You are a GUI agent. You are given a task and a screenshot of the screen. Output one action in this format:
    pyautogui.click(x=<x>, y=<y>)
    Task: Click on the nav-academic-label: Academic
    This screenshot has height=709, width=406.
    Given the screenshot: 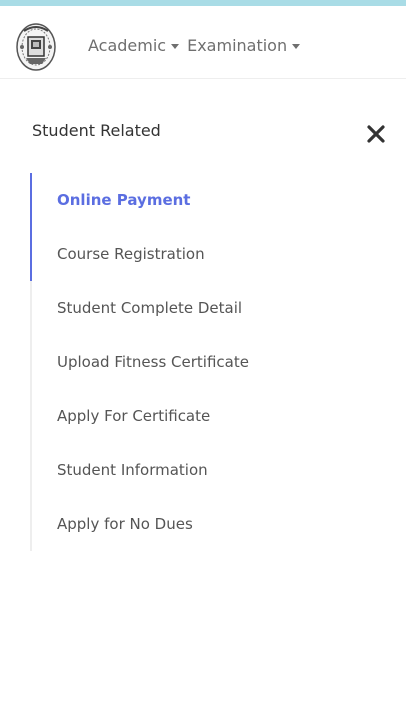 What is the action you would take?
    pyautogui.click(x=127, y=45)
    